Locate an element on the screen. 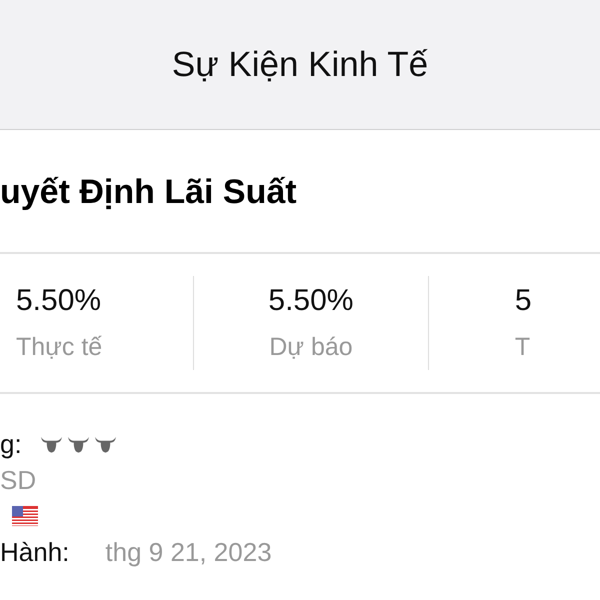  stat-value: 5 is located at coordinates (523, 301).